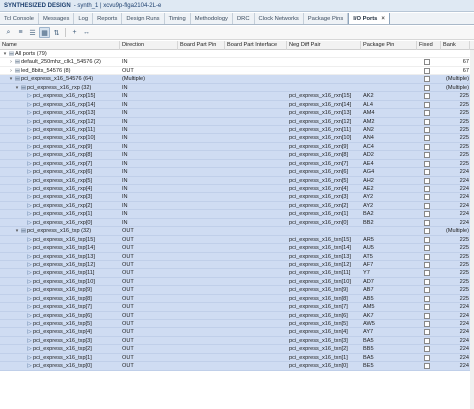 The image size is (474, 409). What do you see at coordinates (256, 45) in the screenshot?
I see `column-header-board-part-interface: Board Part Interface` at bounding box center [256, 45].